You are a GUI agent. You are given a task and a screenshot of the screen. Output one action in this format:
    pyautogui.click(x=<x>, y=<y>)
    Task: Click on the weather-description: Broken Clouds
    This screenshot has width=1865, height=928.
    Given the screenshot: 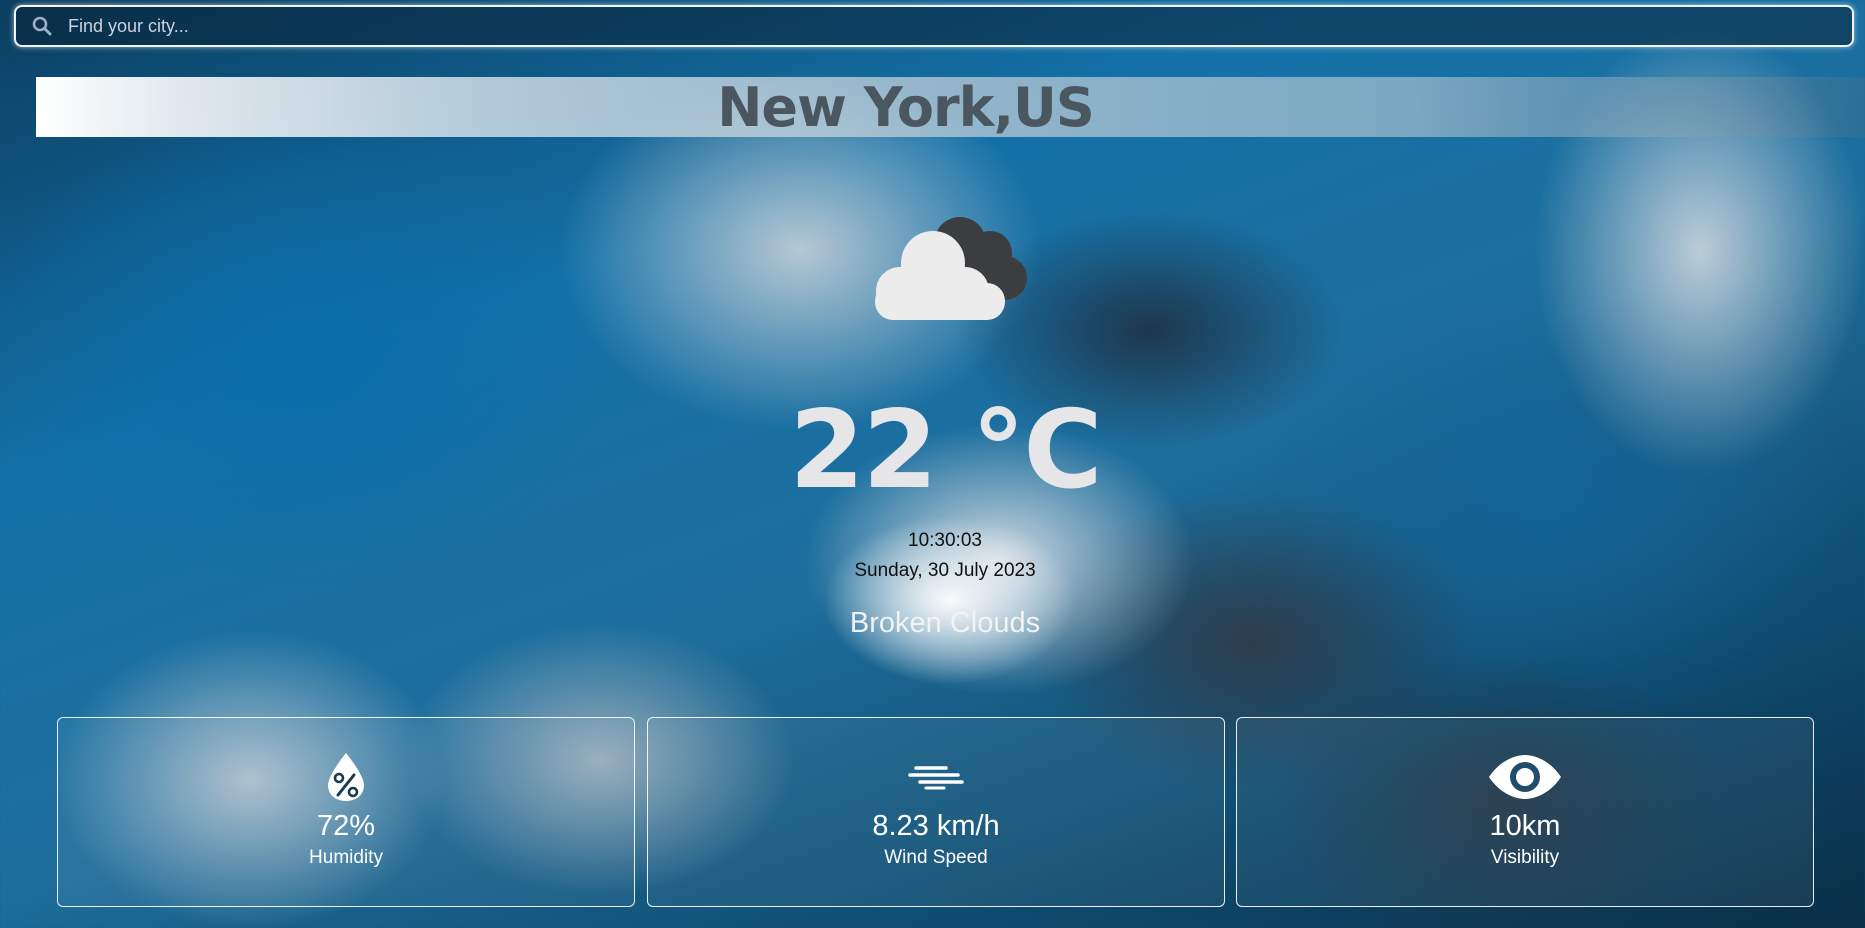 What is the action you would take?
    pyautogui.click(x=945, y=623)
    